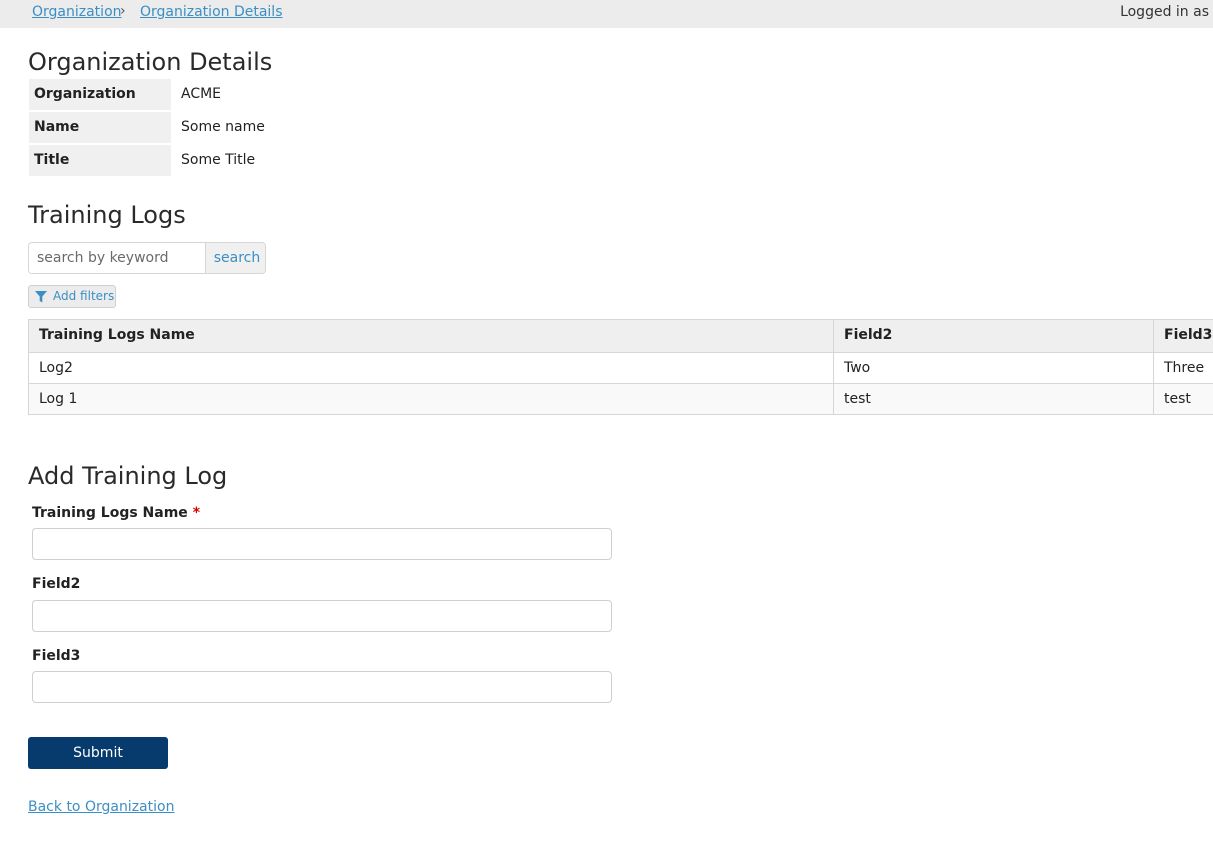 This screenshot has width=1213, height=844. Describe the element at coordinates (56, 368) in the screenshot. I see `table-cell: Log2` at that location.